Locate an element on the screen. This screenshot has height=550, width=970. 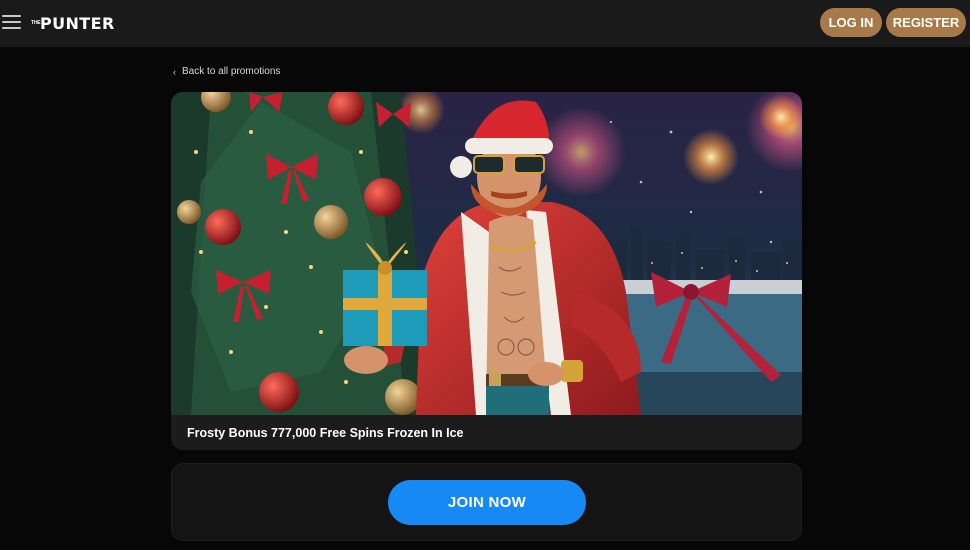
join-now-button: JOIN NOW is located at coordinates (487, 502).